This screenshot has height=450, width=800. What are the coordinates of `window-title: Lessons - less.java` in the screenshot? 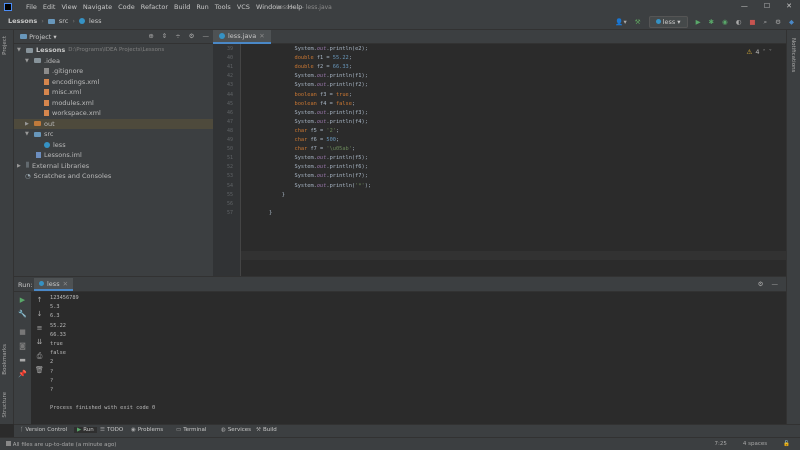 It's located at (304, 7).